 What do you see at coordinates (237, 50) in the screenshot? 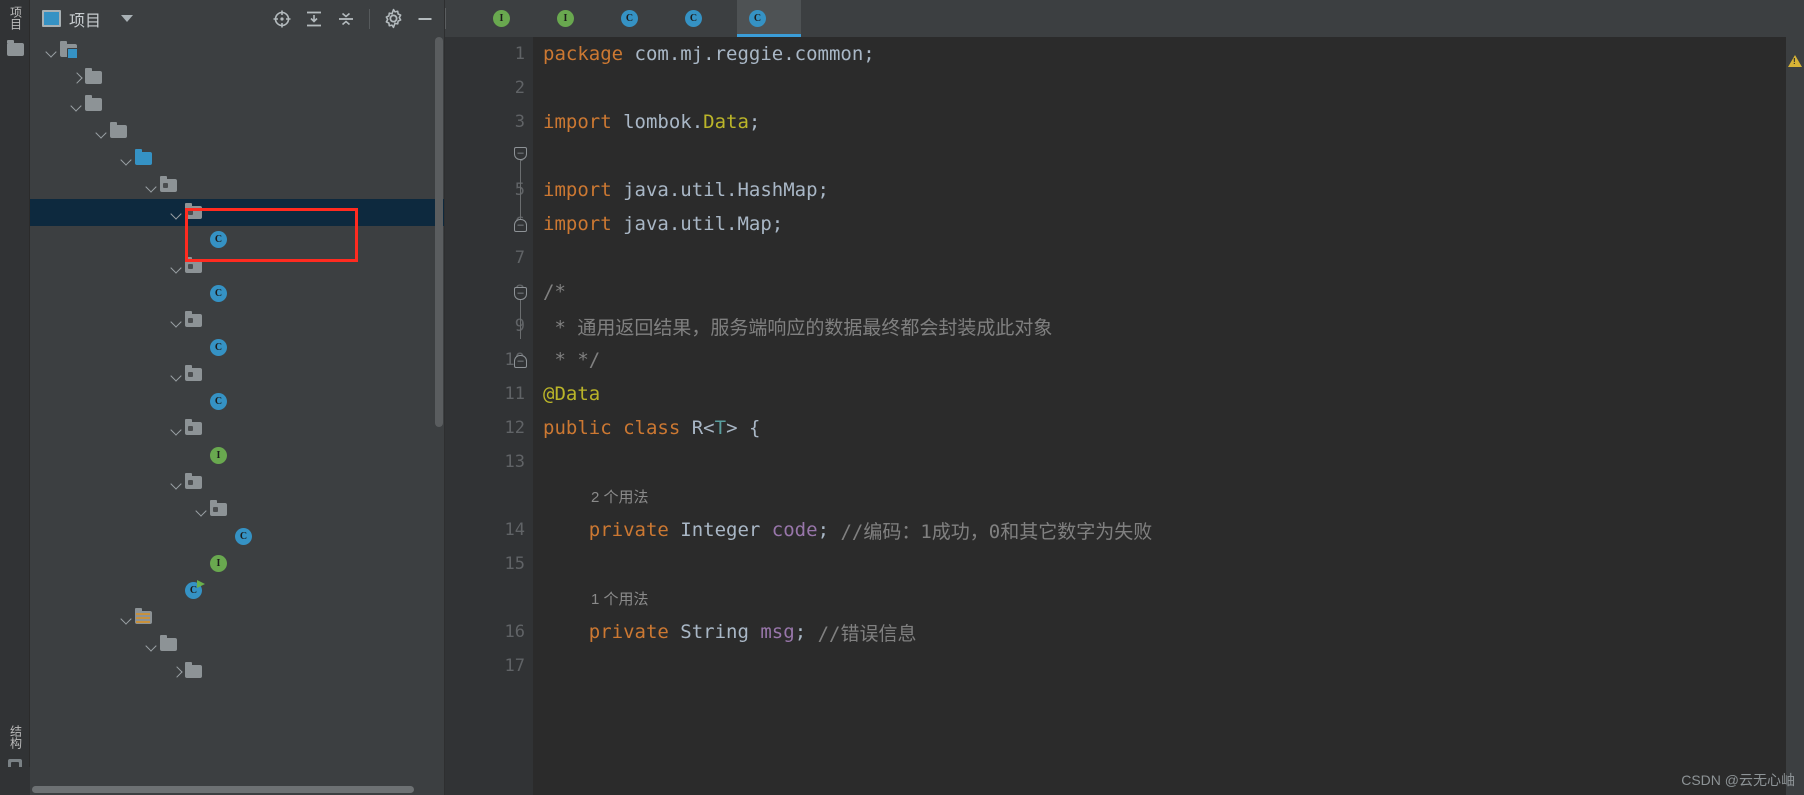
I see `tree-node-reggie-take-out` at bounding box center [237, 50].